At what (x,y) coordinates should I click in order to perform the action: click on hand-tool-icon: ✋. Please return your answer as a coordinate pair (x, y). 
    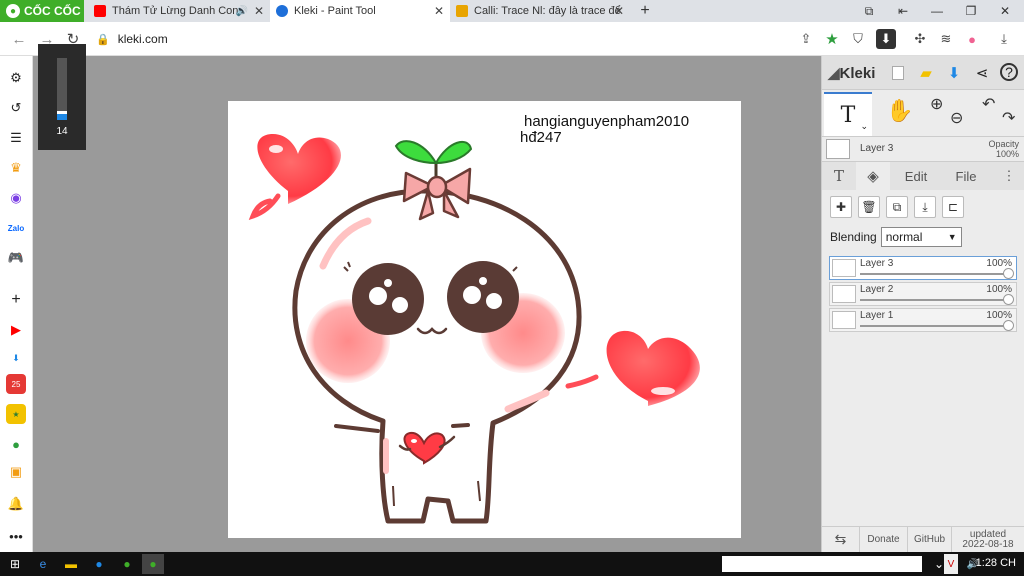
    Looking at the image, I should click on (899, 111).